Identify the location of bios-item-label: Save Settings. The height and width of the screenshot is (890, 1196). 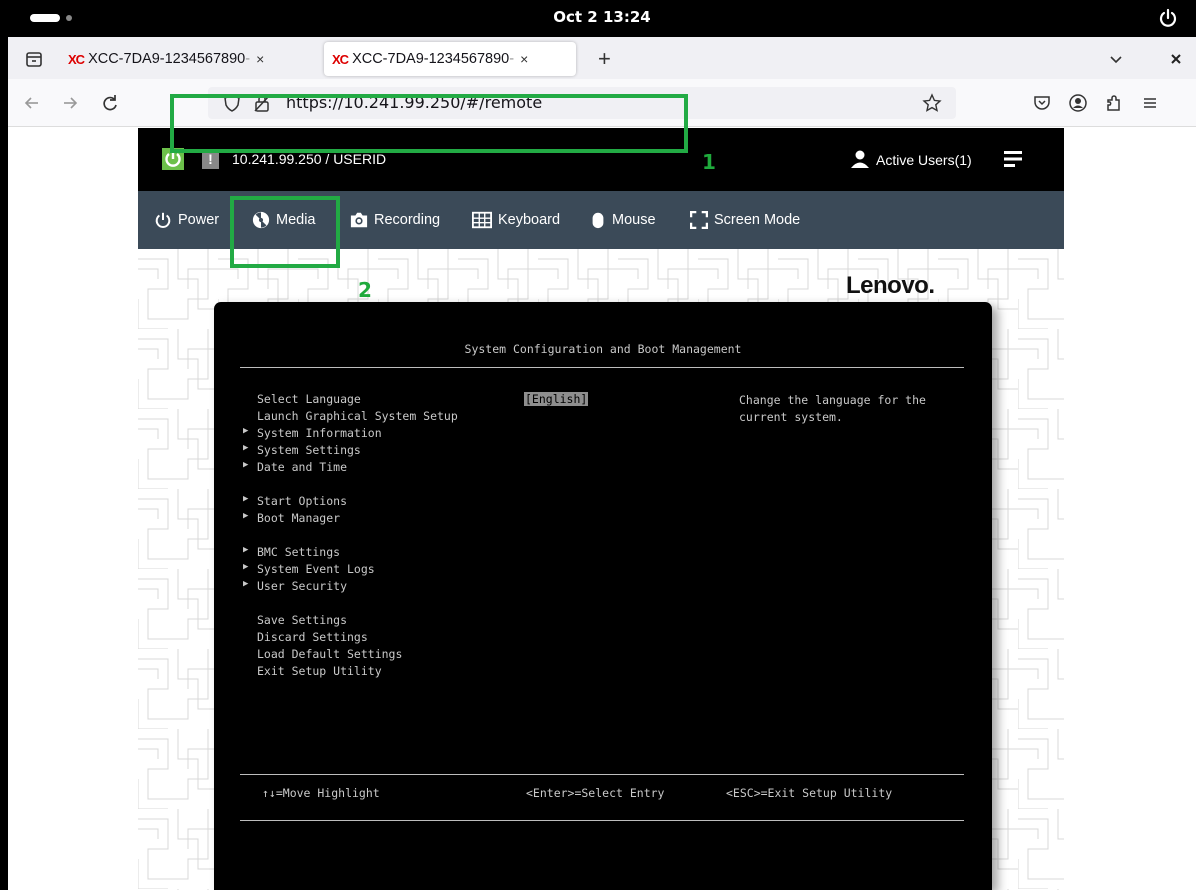
(302, 620).